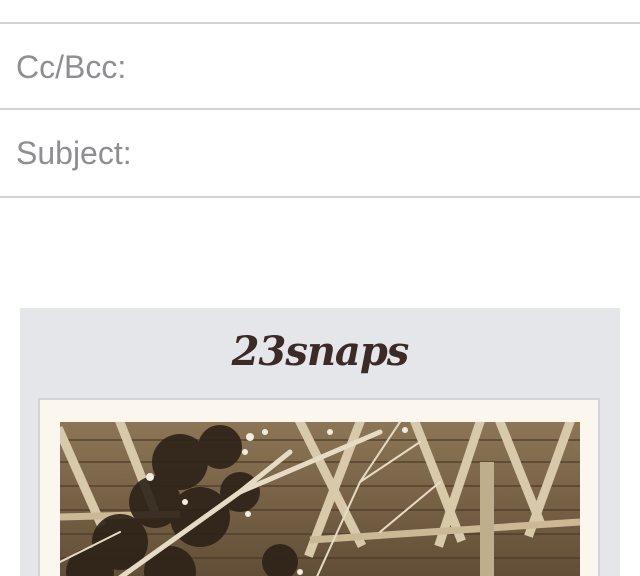 Image resolution: width=640 pixels, height=576 pixels. Describe the element at coordinates (71, 67) in the screenshot. I see `cc-bcc-label: Cc/Bcc:` at that location.